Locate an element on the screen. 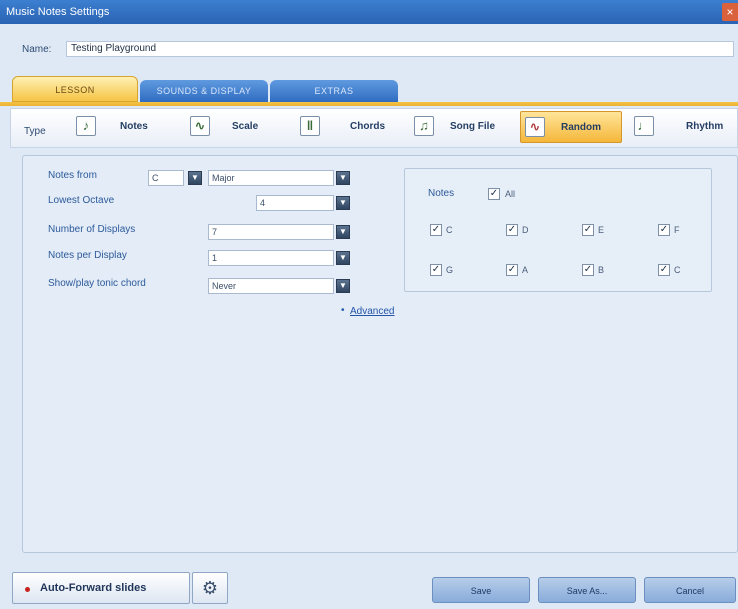  type-label: Type is located at coordinates (35, 131).